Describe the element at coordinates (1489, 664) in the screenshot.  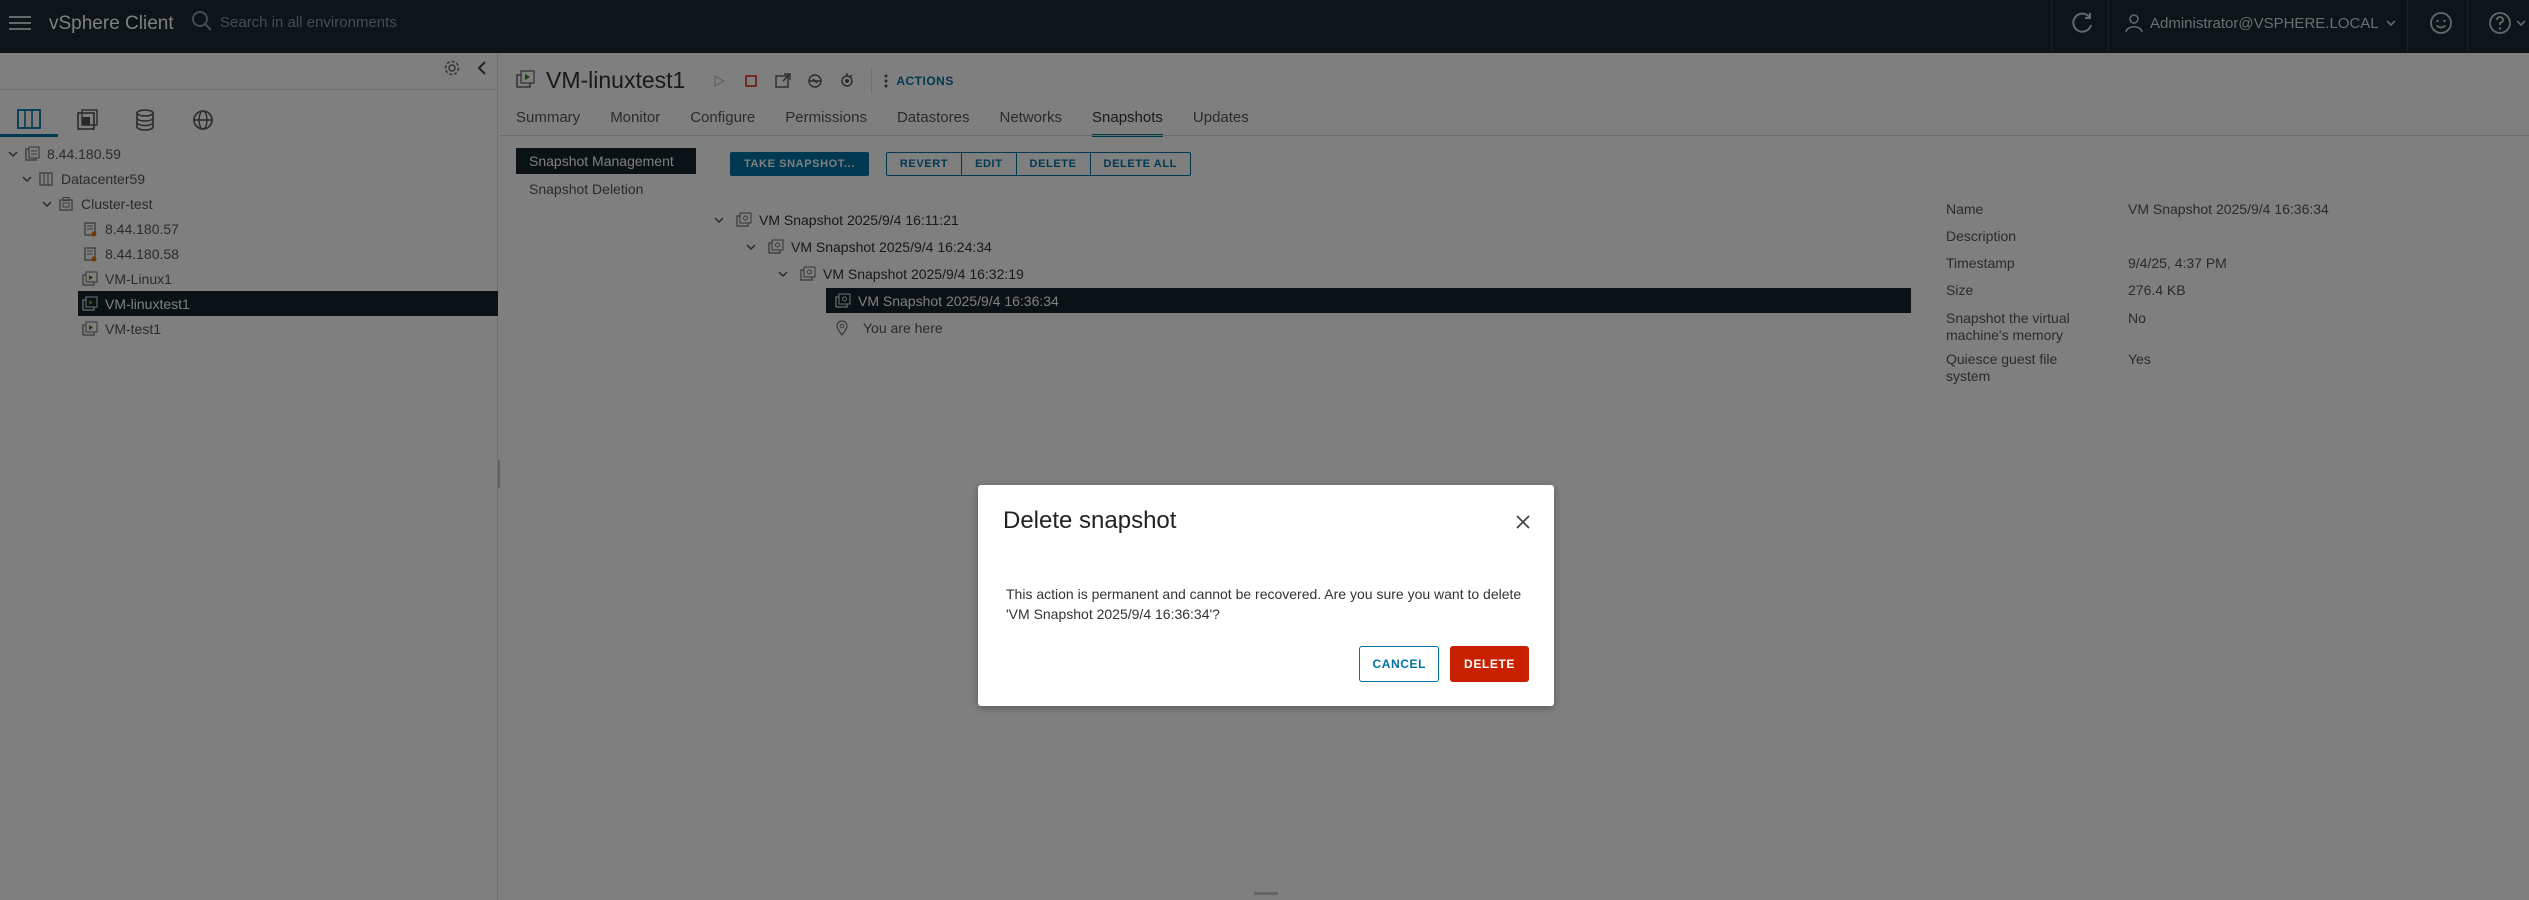
I see `confirm-delete-button: DELETE` at that location.